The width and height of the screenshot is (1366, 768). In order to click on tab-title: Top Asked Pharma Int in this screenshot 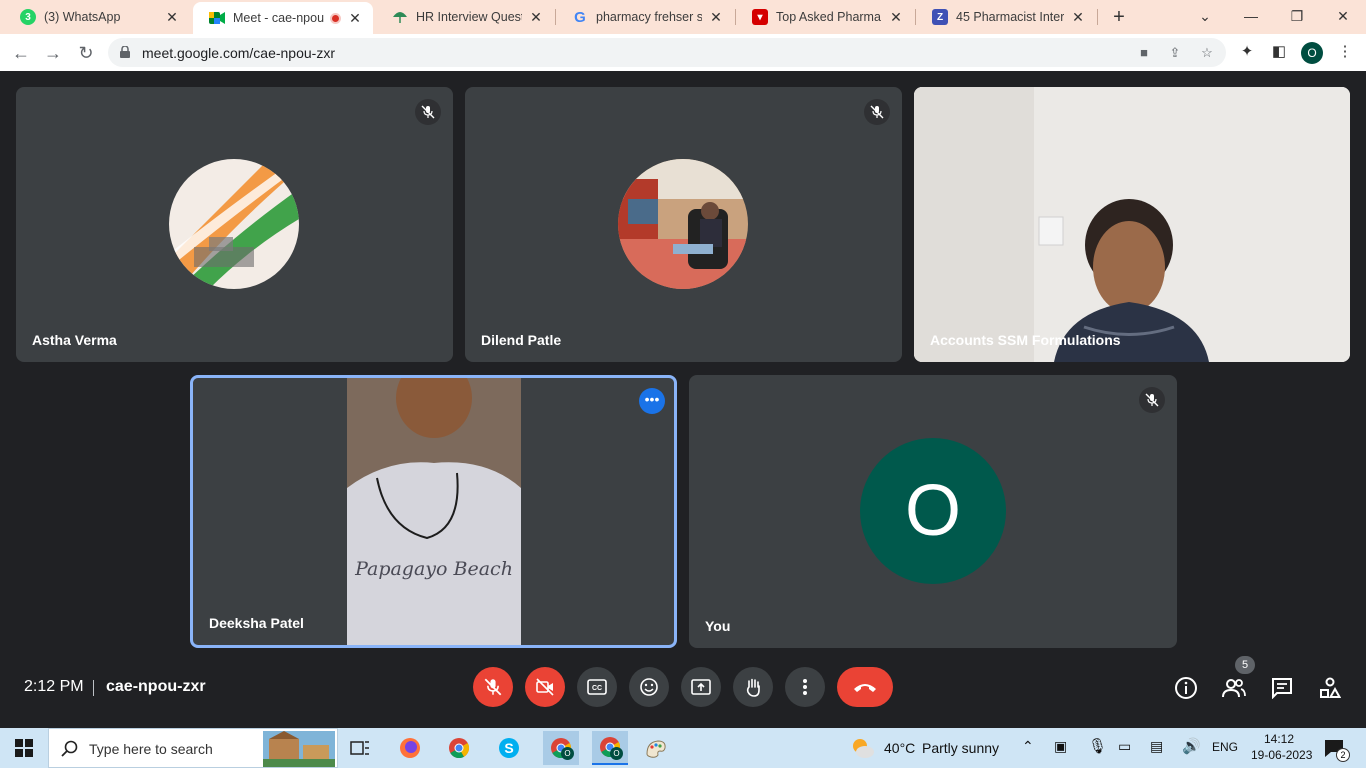, I will do `click(829, 17)`.